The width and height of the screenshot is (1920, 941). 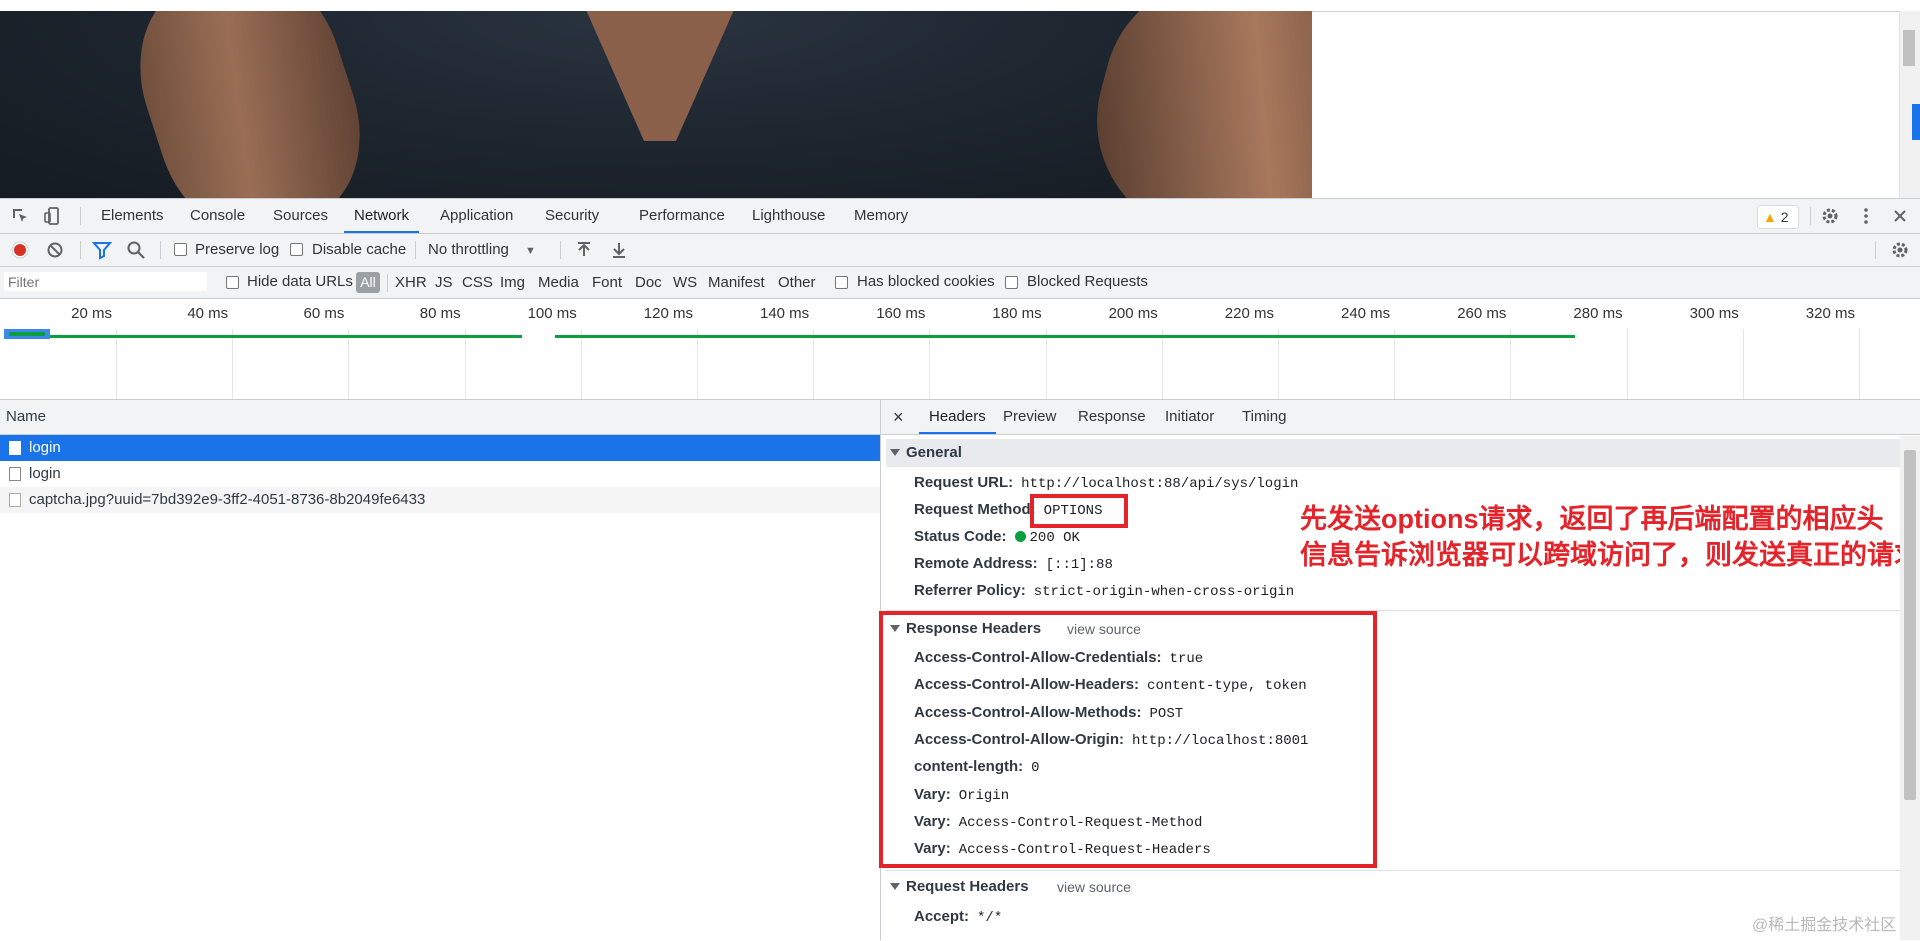 I want to click on view-source-link: view source, so click(x=1094, y=887).